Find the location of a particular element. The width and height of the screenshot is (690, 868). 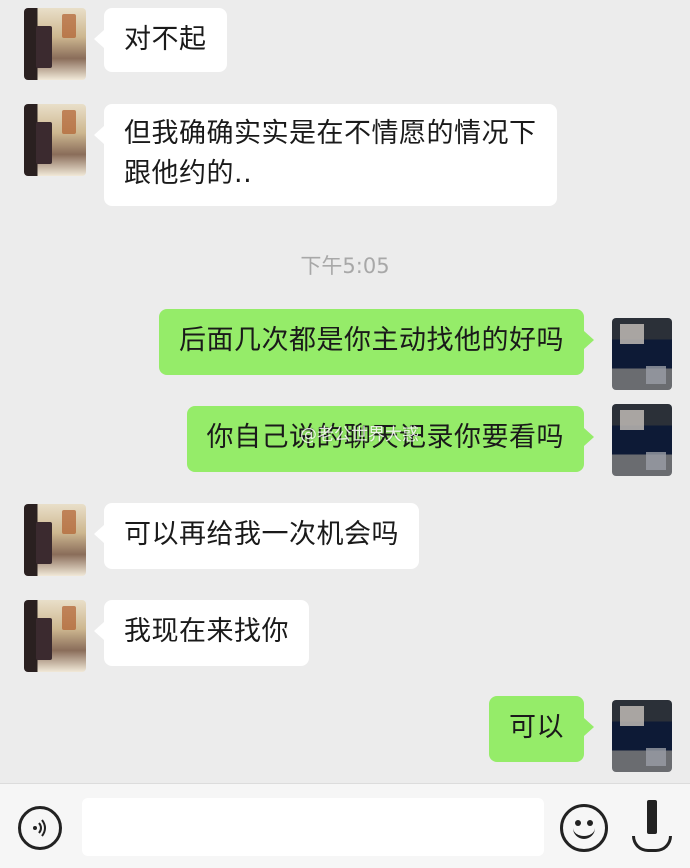

incoming-message-bubble: 但我确确实实是在不情愿的情况下 跟他约的.. is located at coordinates (325, 155).